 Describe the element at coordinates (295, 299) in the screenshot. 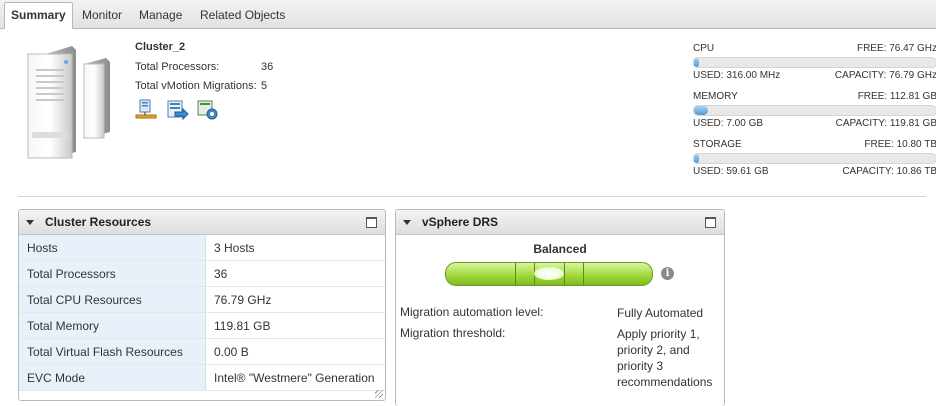

I see `row-value: 76.79 GHz` at that location.